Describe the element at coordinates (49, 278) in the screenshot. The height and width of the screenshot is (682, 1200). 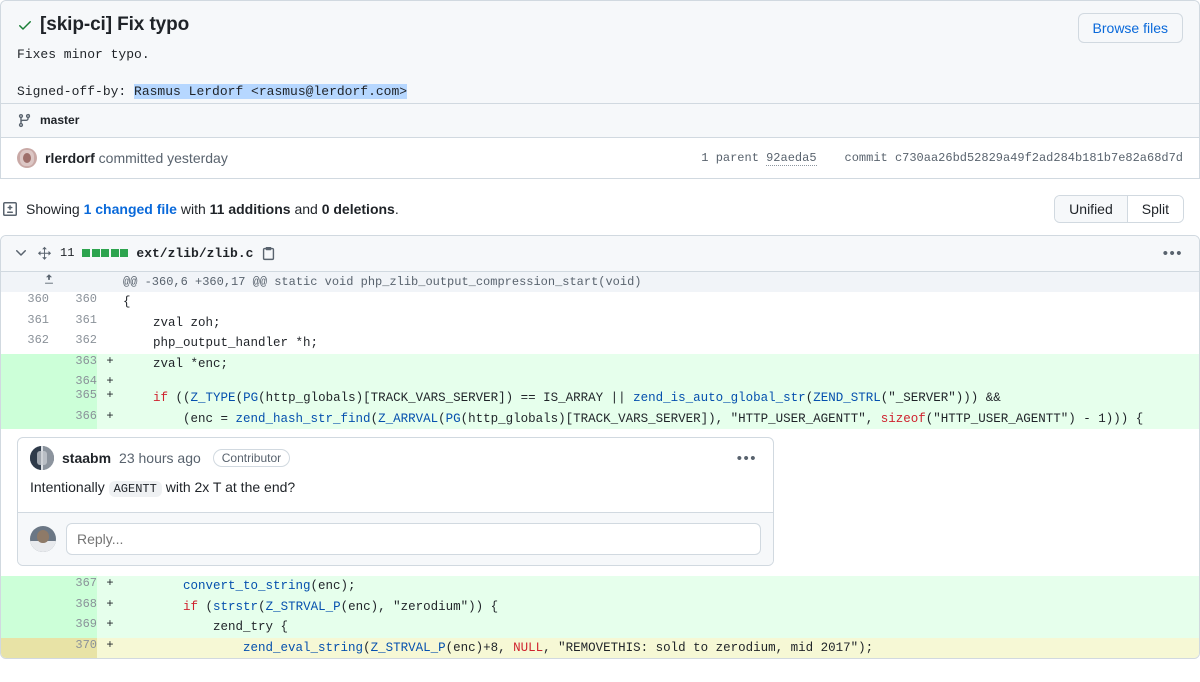
I see `expand-up-icon` at that location.